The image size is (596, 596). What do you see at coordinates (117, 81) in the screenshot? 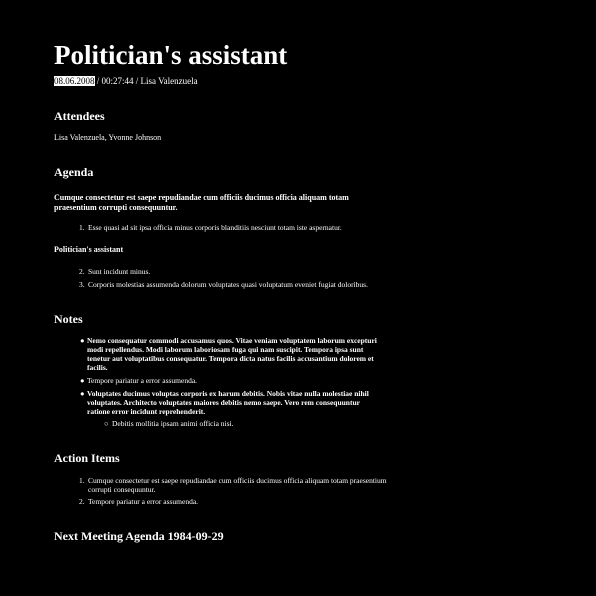
I see `meeting-time: 00:27:44` at bounding box center [117, 81].